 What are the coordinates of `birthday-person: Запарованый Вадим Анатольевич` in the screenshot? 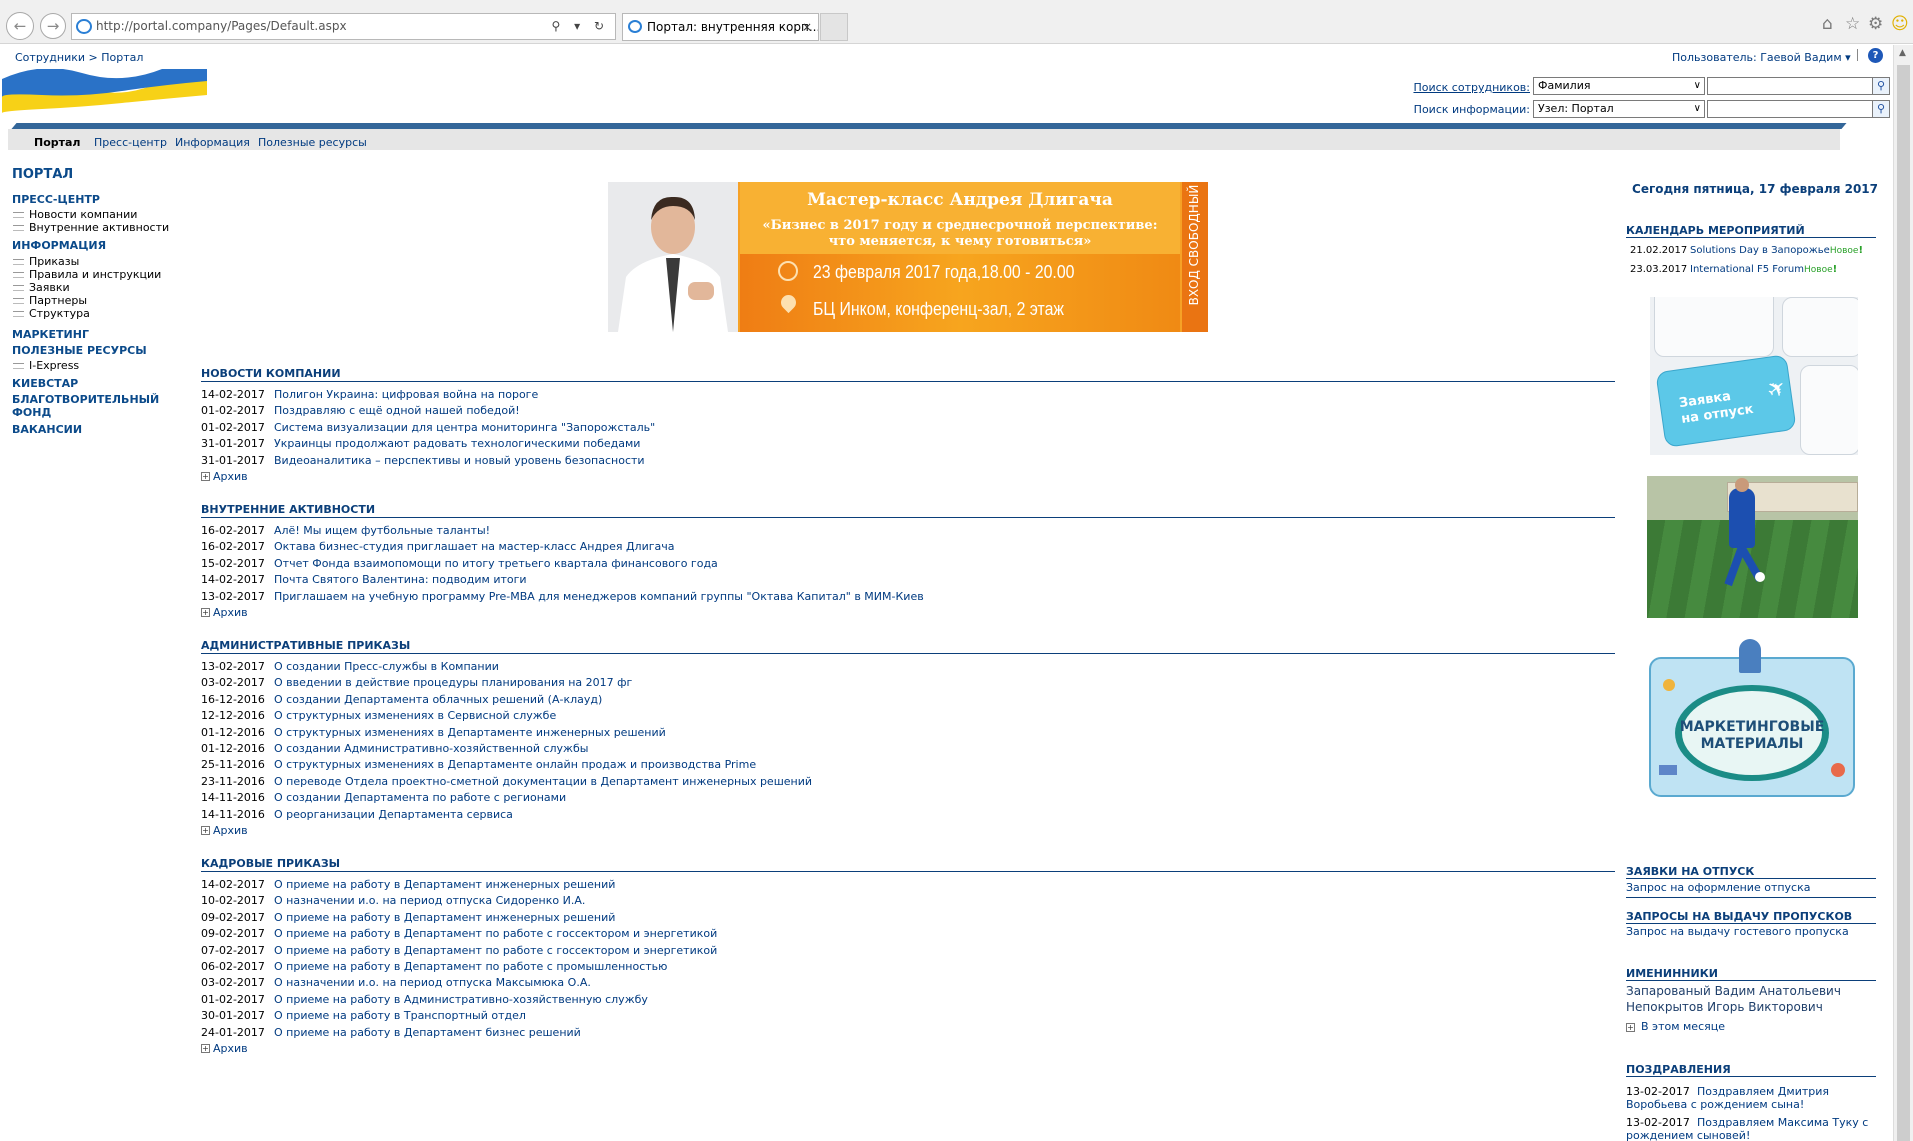 It's located at (1733, 991).